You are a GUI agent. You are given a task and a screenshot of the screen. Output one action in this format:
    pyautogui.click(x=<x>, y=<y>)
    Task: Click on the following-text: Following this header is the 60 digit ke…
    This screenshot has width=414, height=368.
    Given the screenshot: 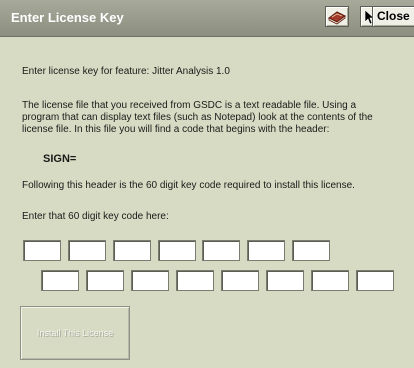 What is the action you would take?
    pyautogui.click(x=188, y=185)
    